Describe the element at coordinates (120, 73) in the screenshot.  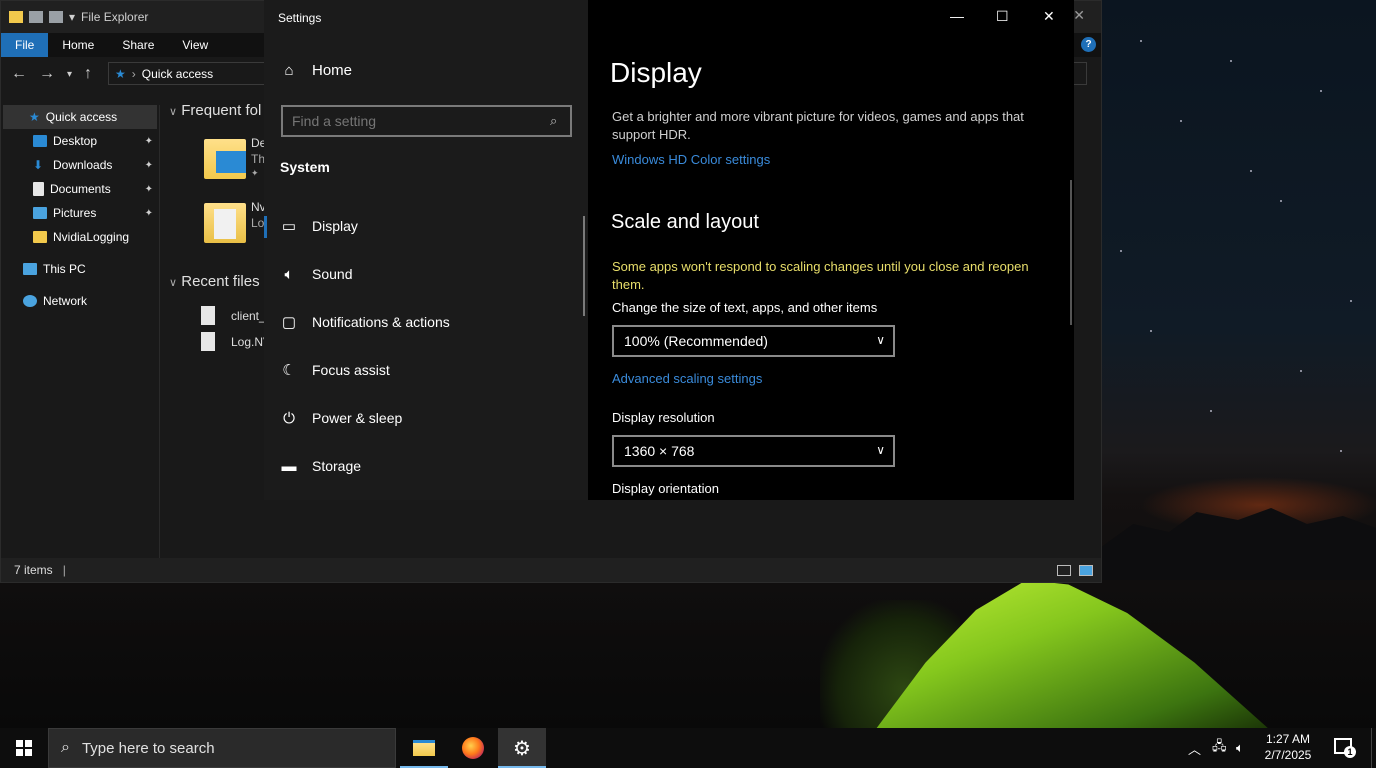
I see `star-icon: ★` at that location.